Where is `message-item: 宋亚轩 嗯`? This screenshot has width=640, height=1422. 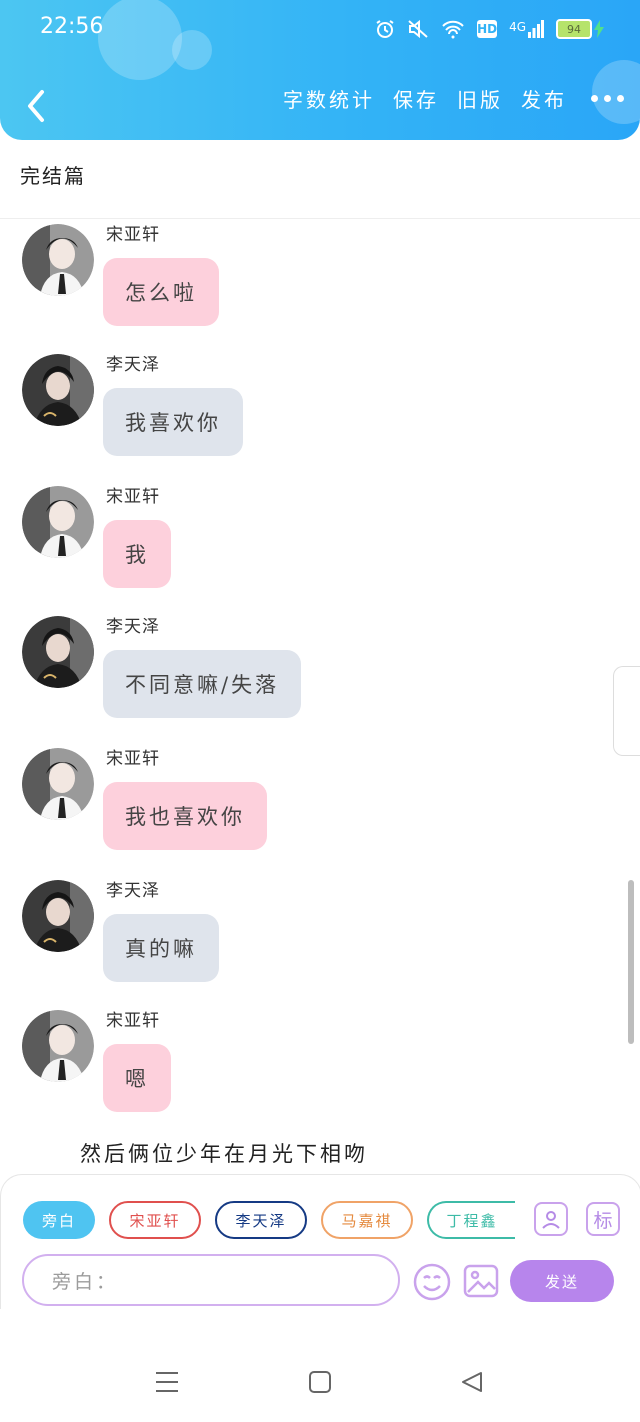 message-item: 宋亚轩 嗯 is located at coordinates (320, 1063).